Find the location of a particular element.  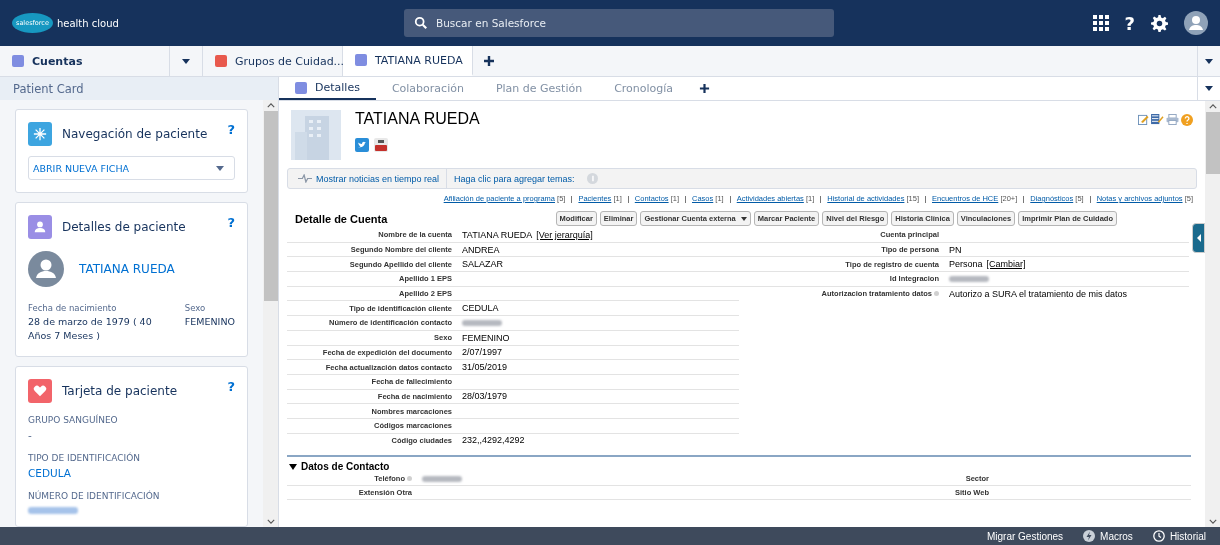

clock-icon is located at coordinates (1158, 536).